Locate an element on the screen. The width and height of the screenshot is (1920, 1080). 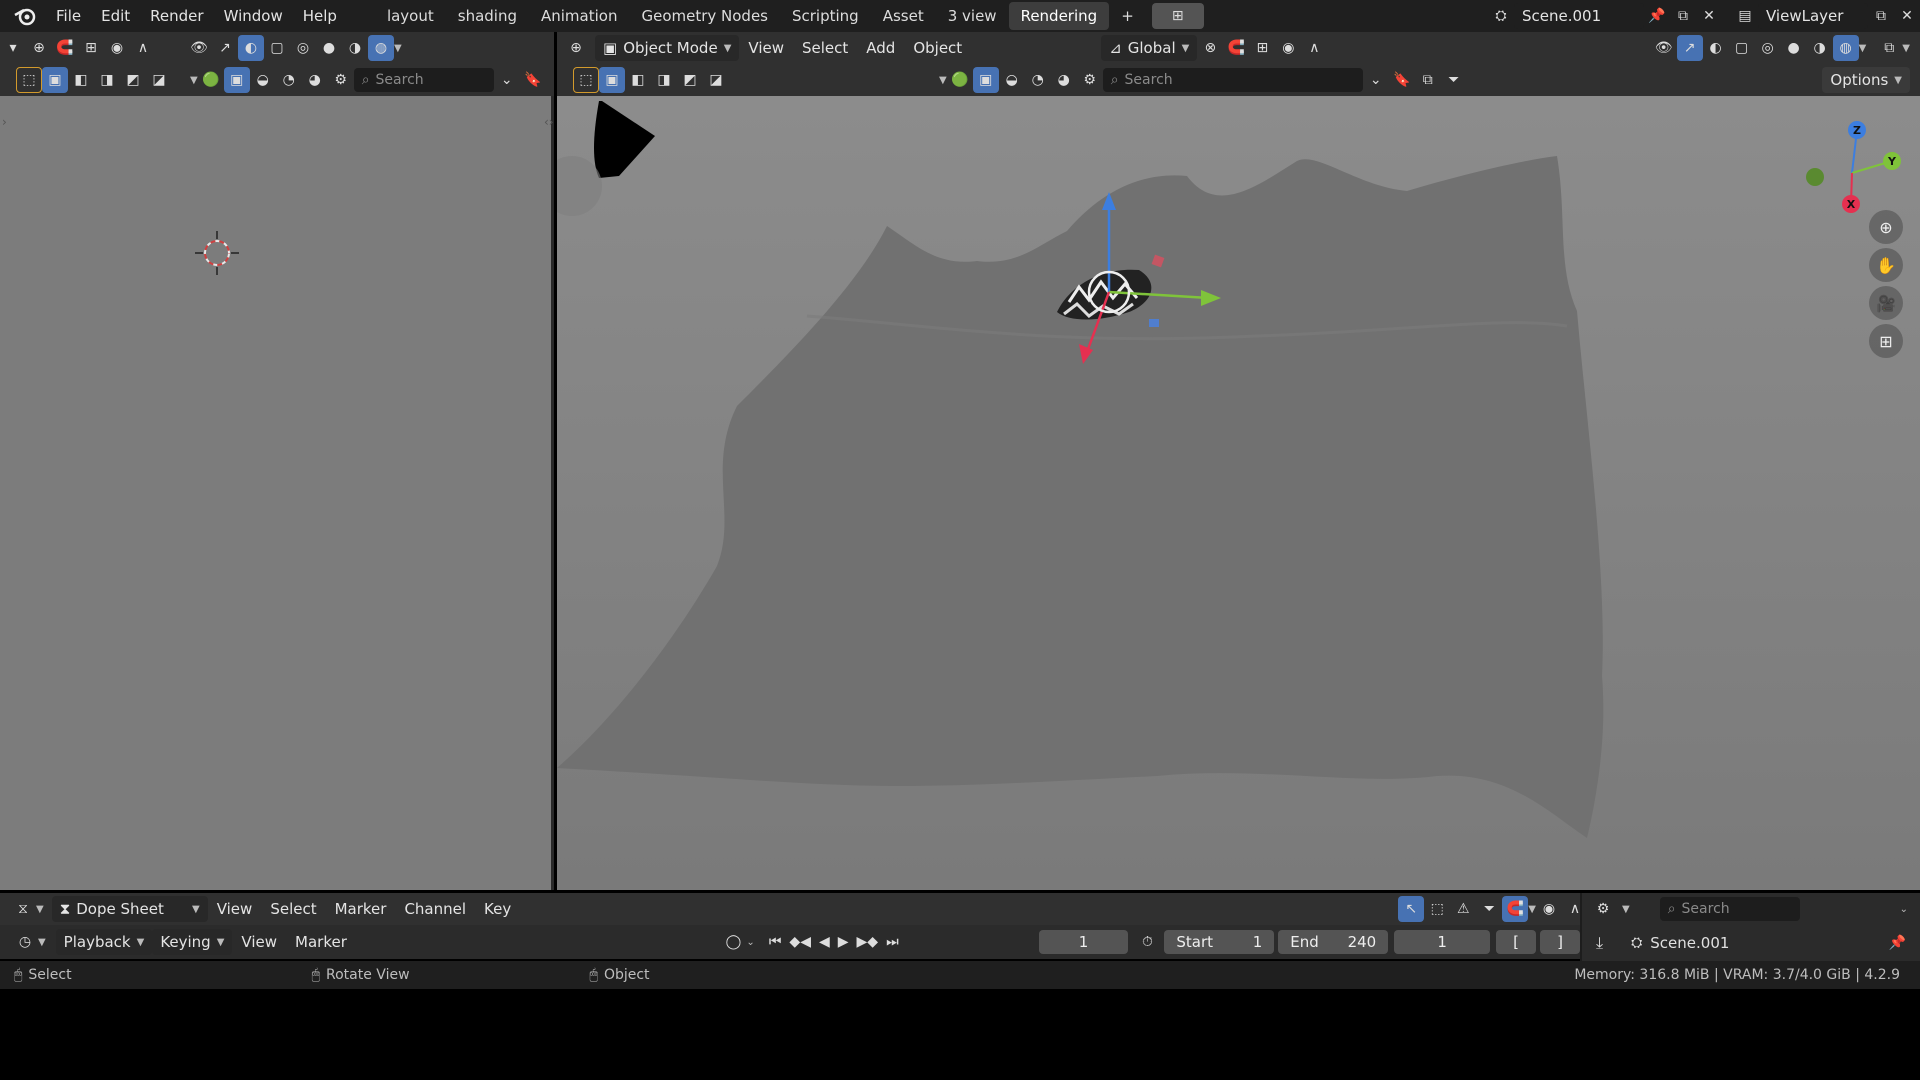
menu-render: Render is located at coordinates (176, 16).